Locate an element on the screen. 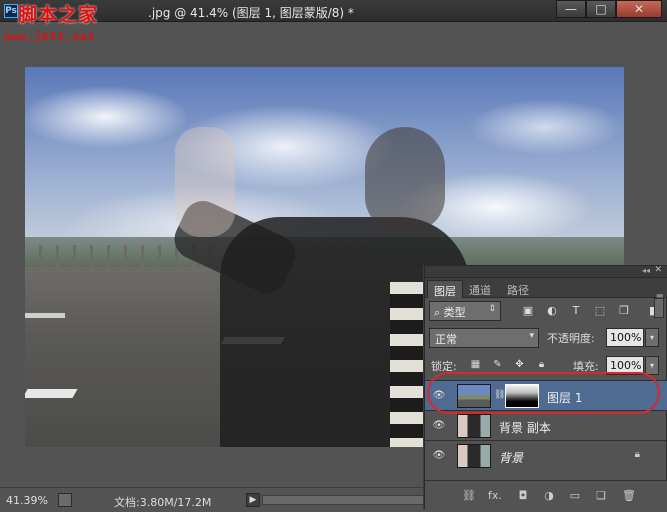 The image size is (667, 512). opacity-input: 100% is located at coordinates (625, 337).